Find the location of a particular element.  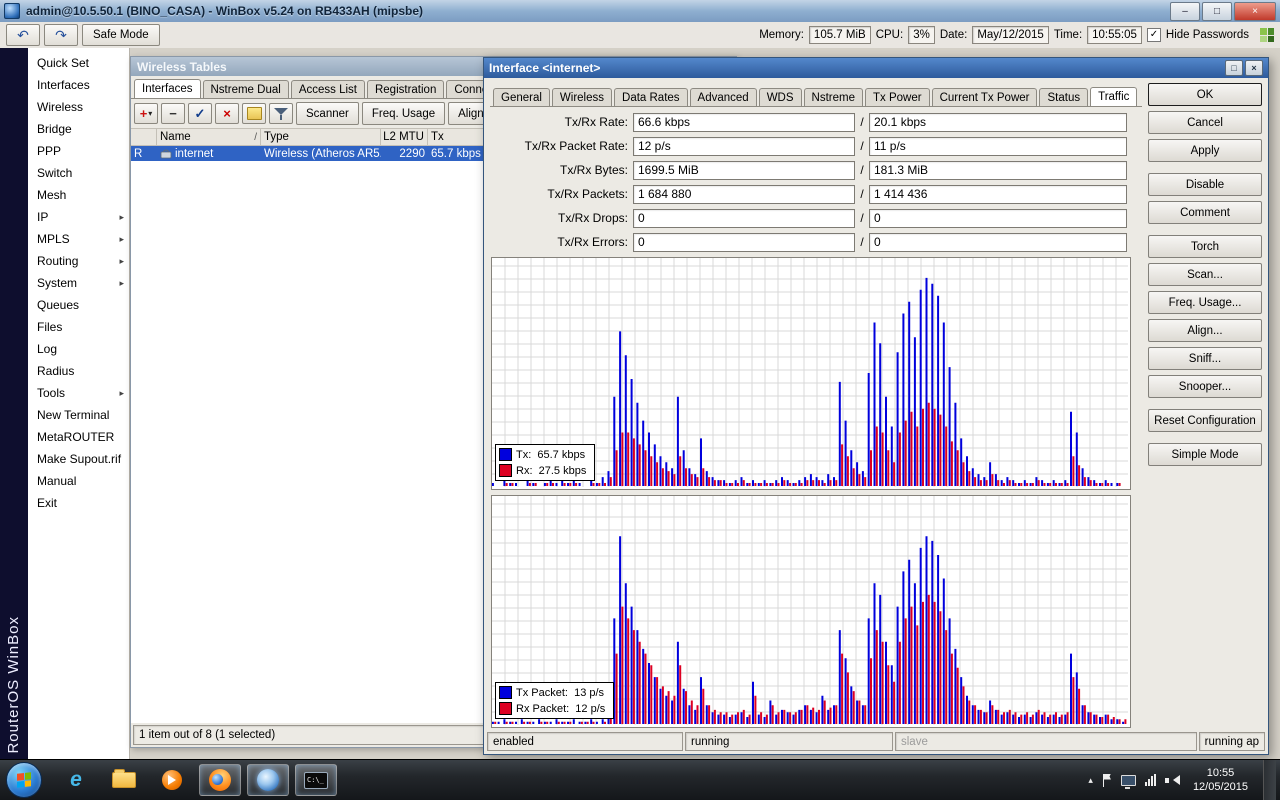

dialog-tab: Current Tx Power is located at coordinates (984, 97).